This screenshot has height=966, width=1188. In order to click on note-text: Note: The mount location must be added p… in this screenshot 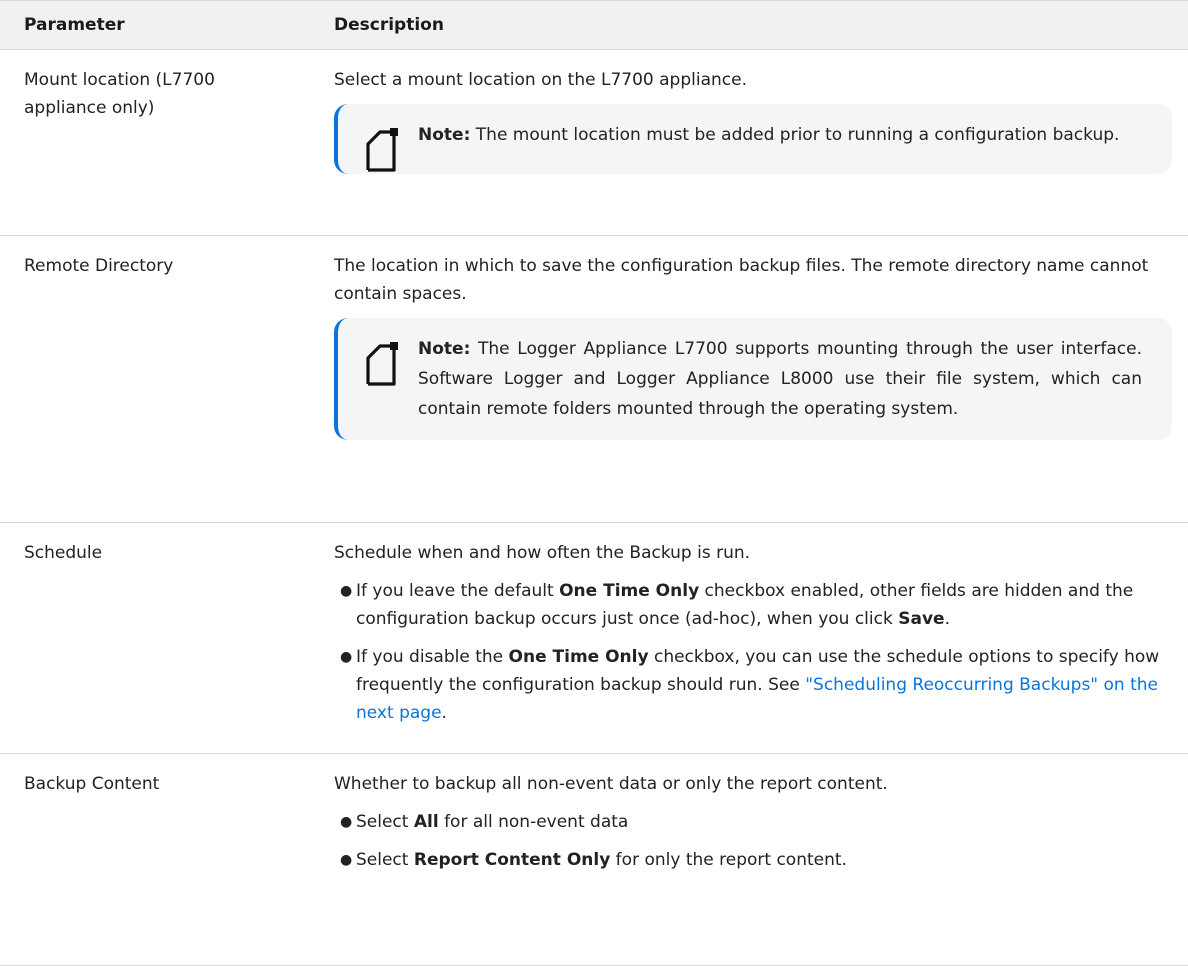, I will do `click(780, 135)`.